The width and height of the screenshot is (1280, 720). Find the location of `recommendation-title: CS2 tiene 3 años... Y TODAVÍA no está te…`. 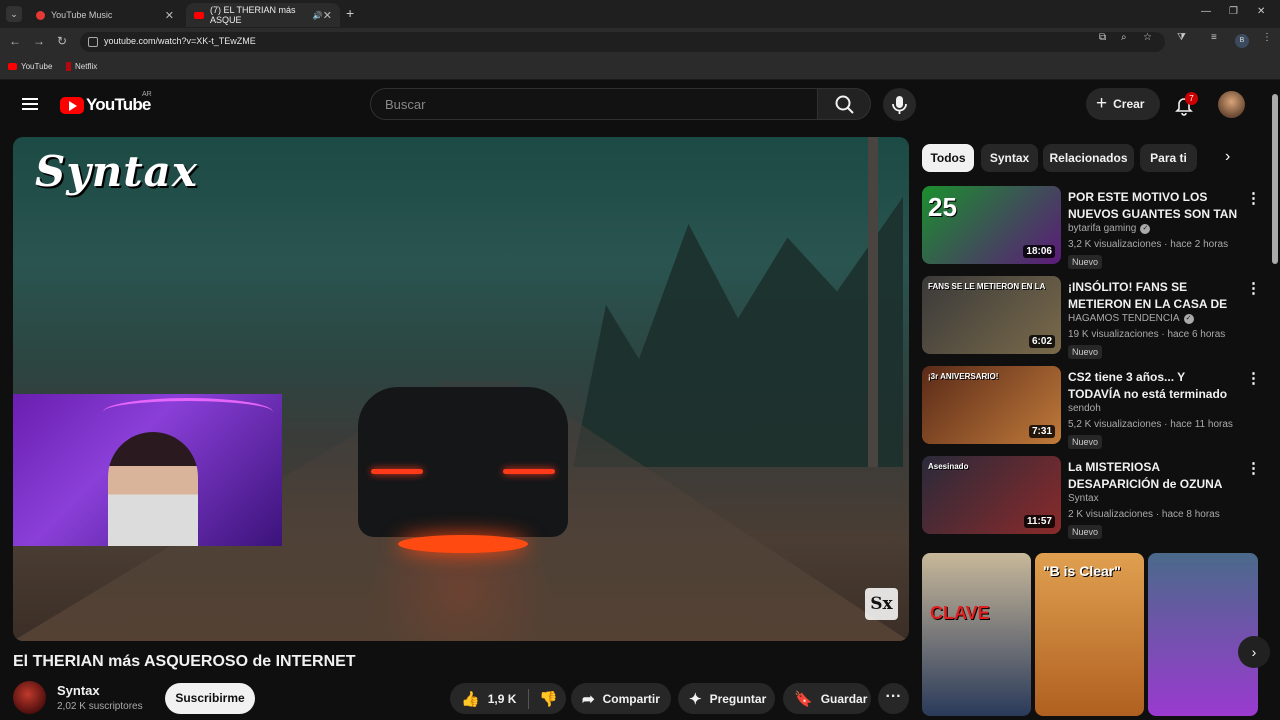

recommendation-title: CS2 tiene 3 años... Y TODAVÍA no está te… is located at coordinates (1154, 386).